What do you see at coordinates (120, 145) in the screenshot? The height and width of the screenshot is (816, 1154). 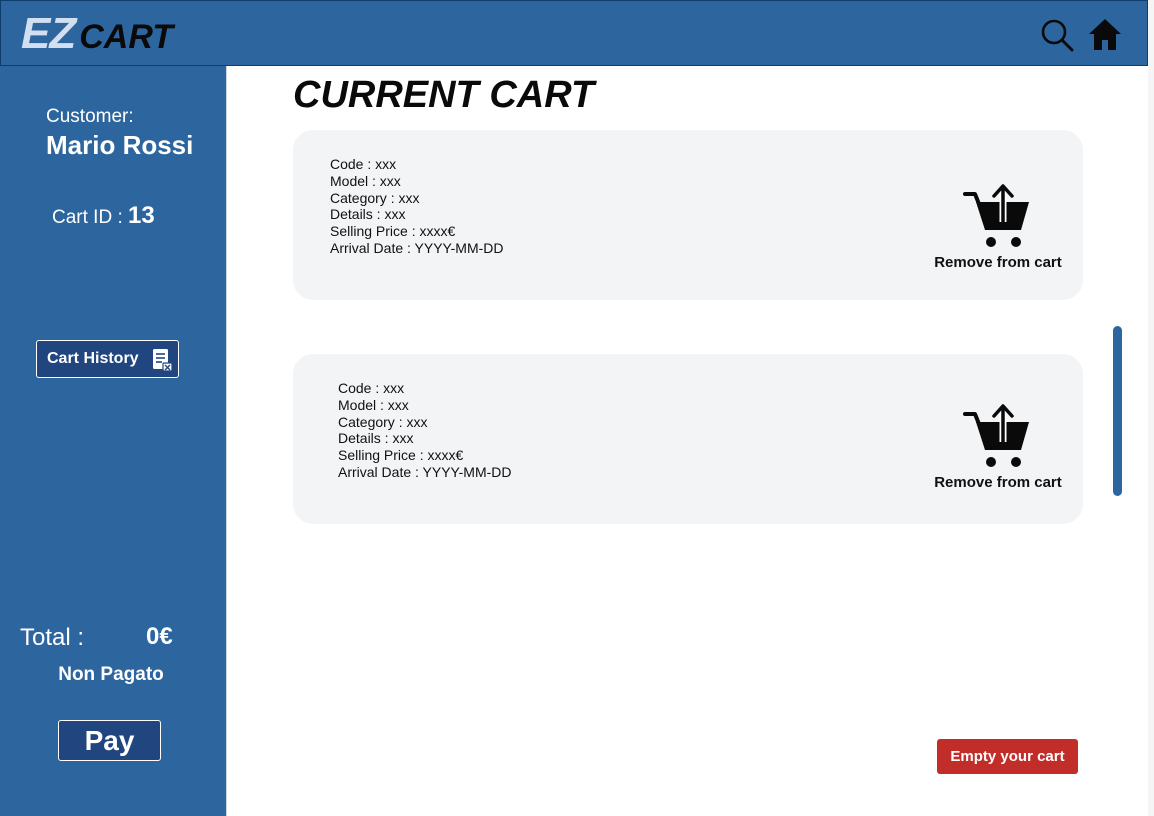 I see `customer-name: Mario Rossi` at bounding box center [120, 145].